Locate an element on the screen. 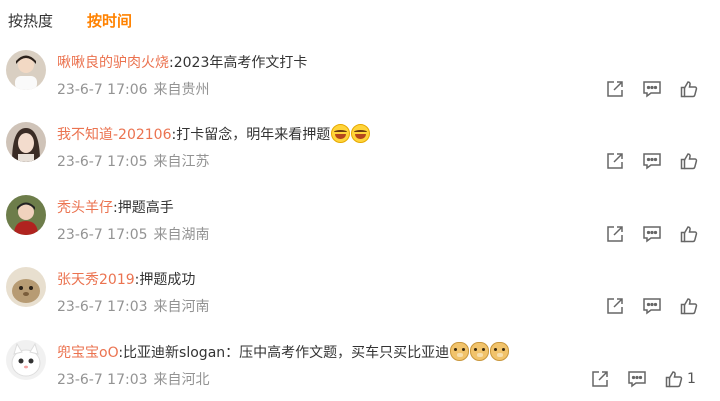 This screenshot has width=720, height=401. comment-text: :押题高手 is located at coordinates (143, 208).